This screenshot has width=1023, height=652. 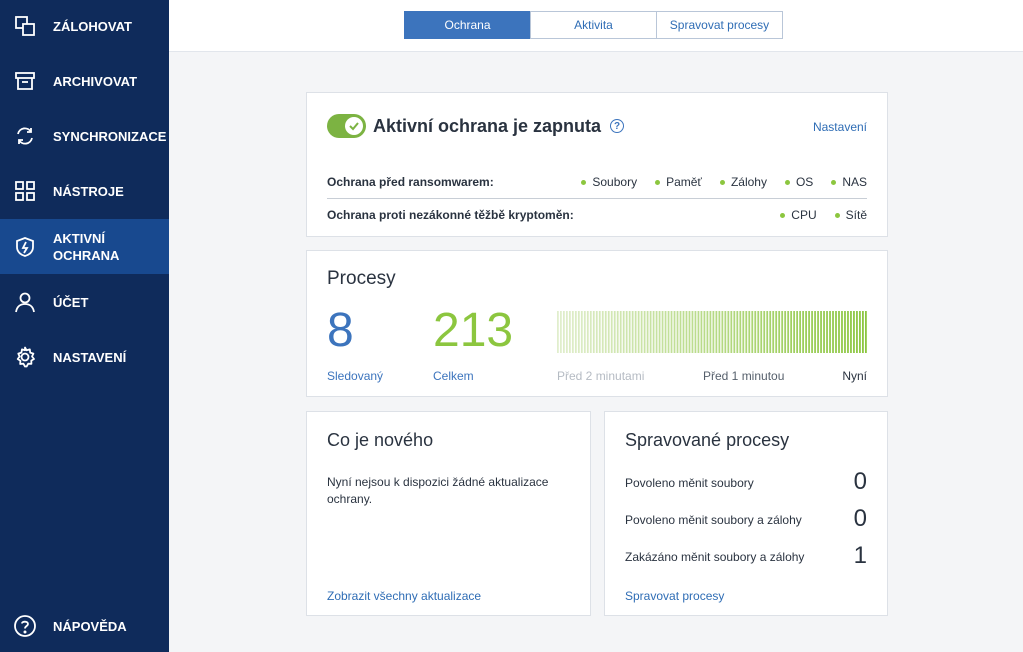 I want to click on sync-icon, so click(x=25, y=136).